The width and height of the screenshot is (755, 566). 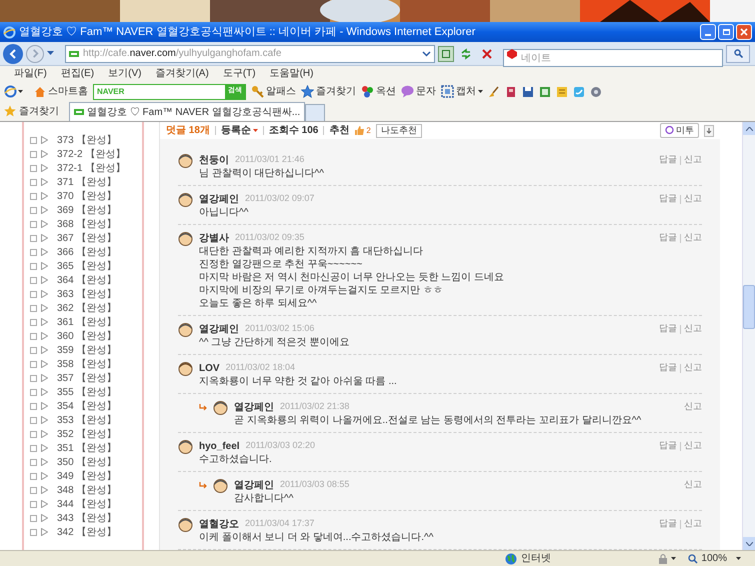 I want to click on sidebar-link: 365 【완성】, so click(x=86, y=266).